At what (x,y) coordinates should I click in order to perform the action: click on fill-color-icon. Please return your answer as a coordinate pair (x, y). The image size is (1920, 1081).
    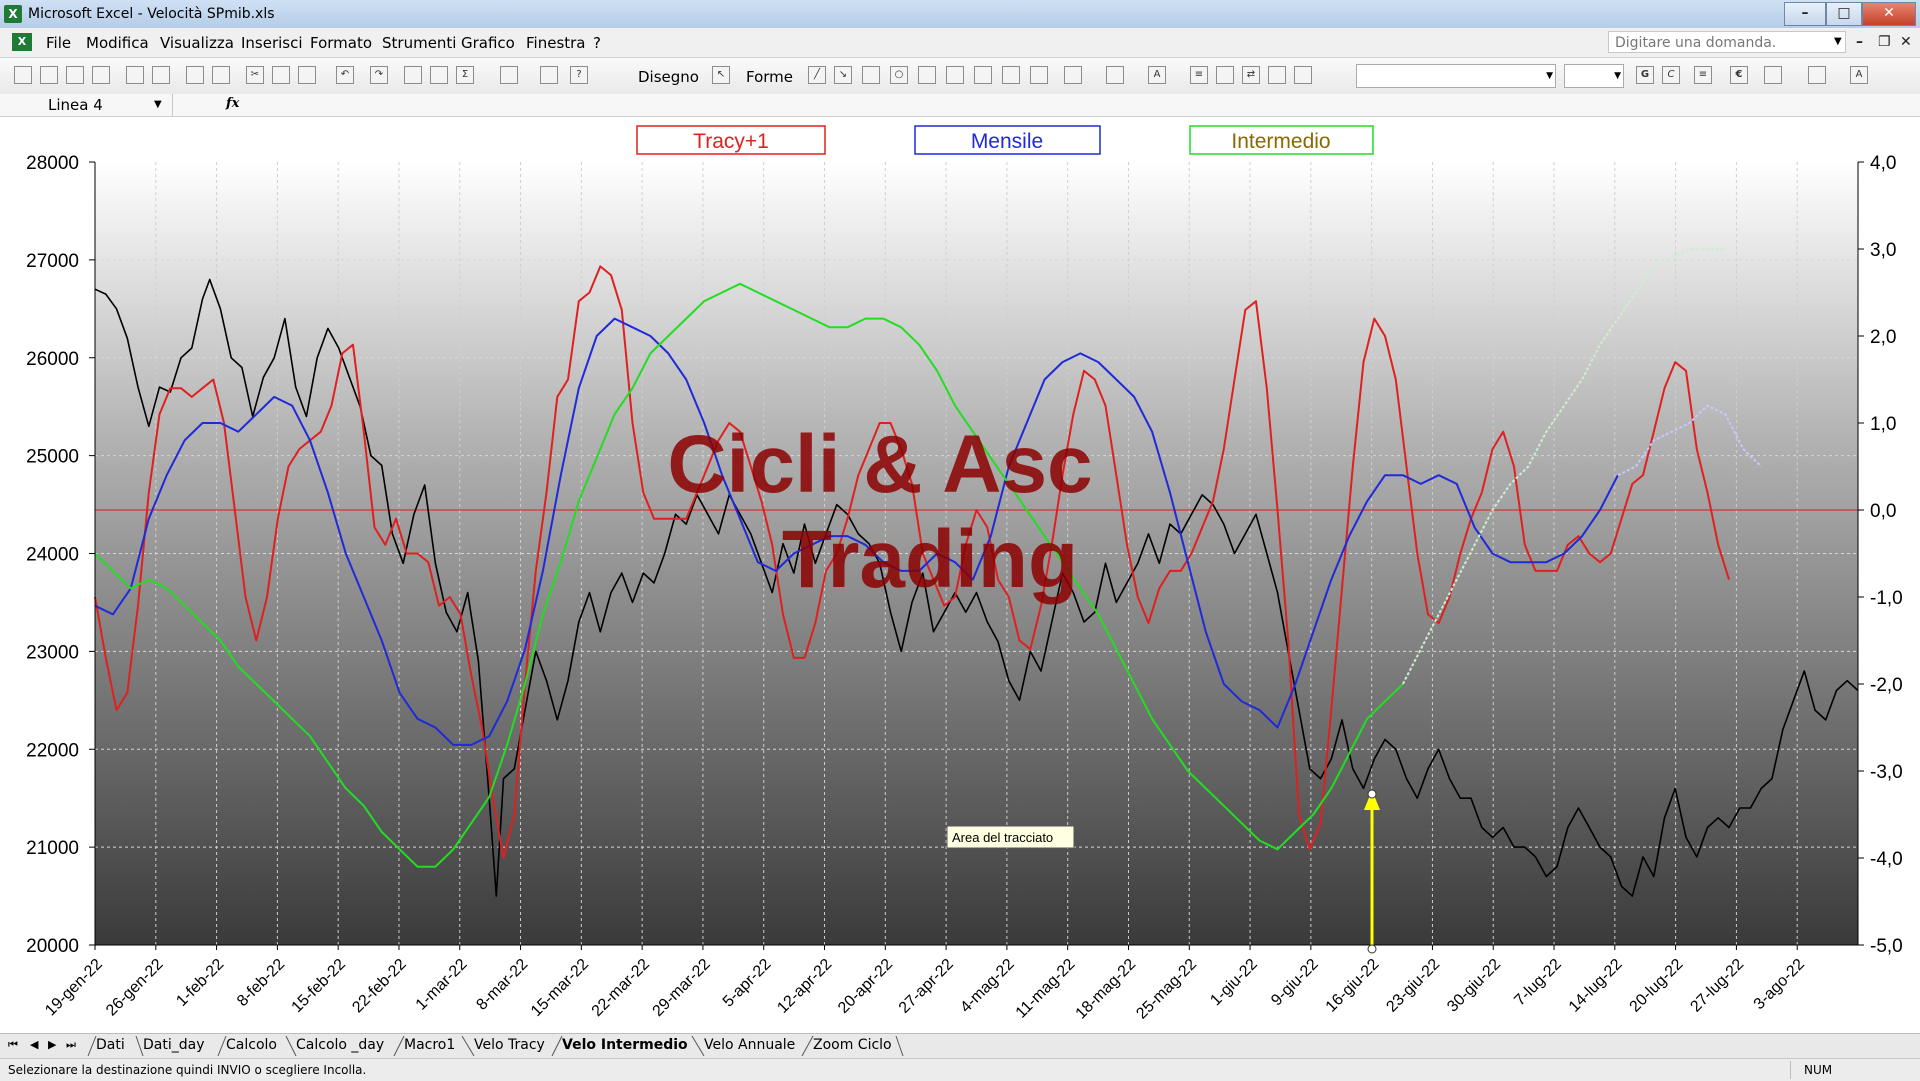
    Looking at the image, I should click on (1073, 75).